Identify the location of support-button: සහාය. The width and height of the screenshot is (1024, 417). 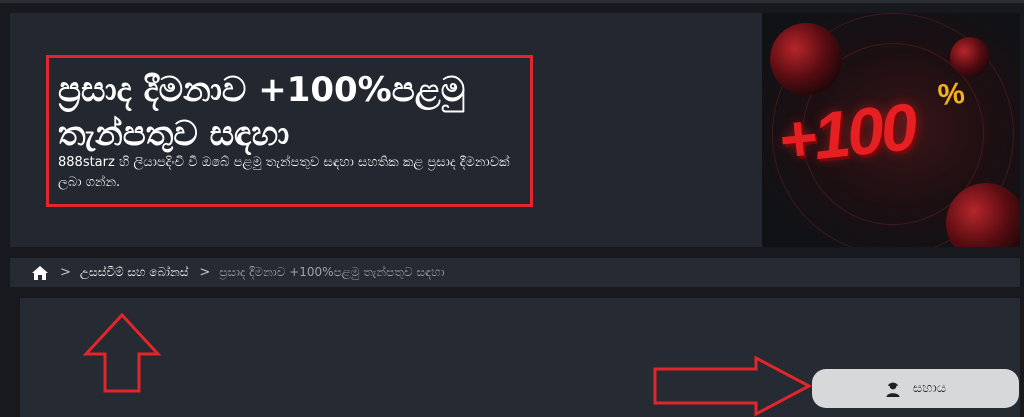
(915, 388).